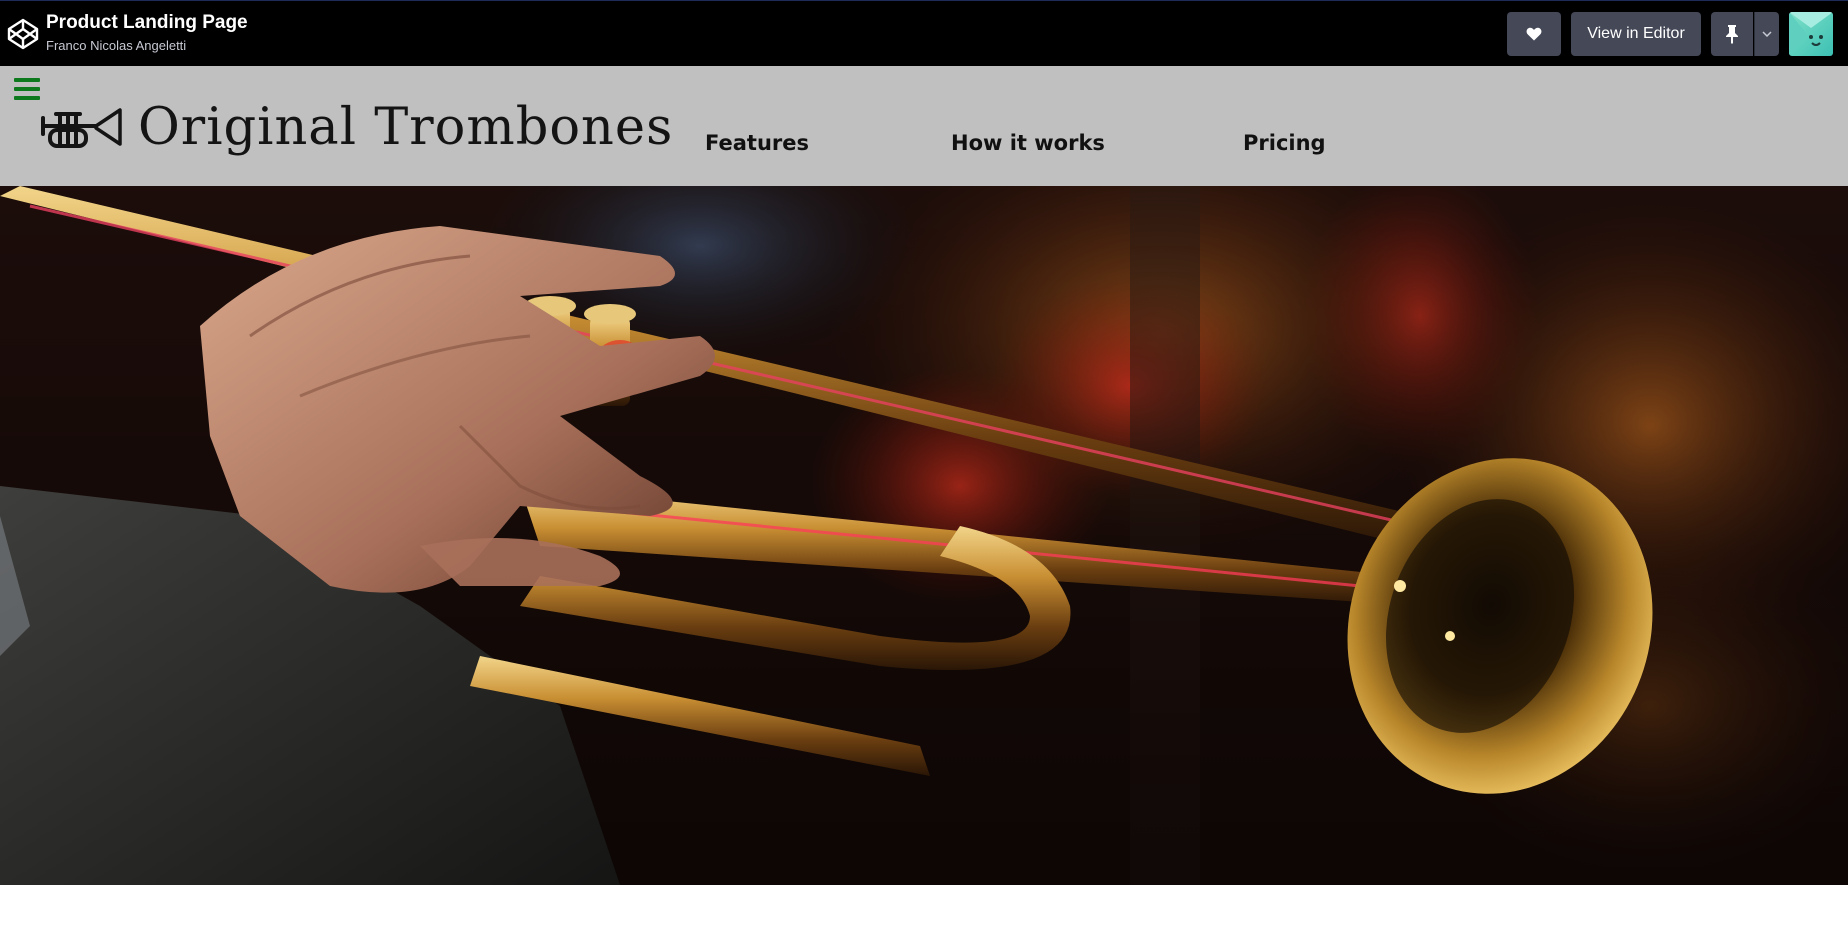 The width and height of the screenshot is (1848, 940). What do you see at coordinates (757, 143) in the screenshot?
I see `nav-link-features: Features` at bounding box center [757, 143].